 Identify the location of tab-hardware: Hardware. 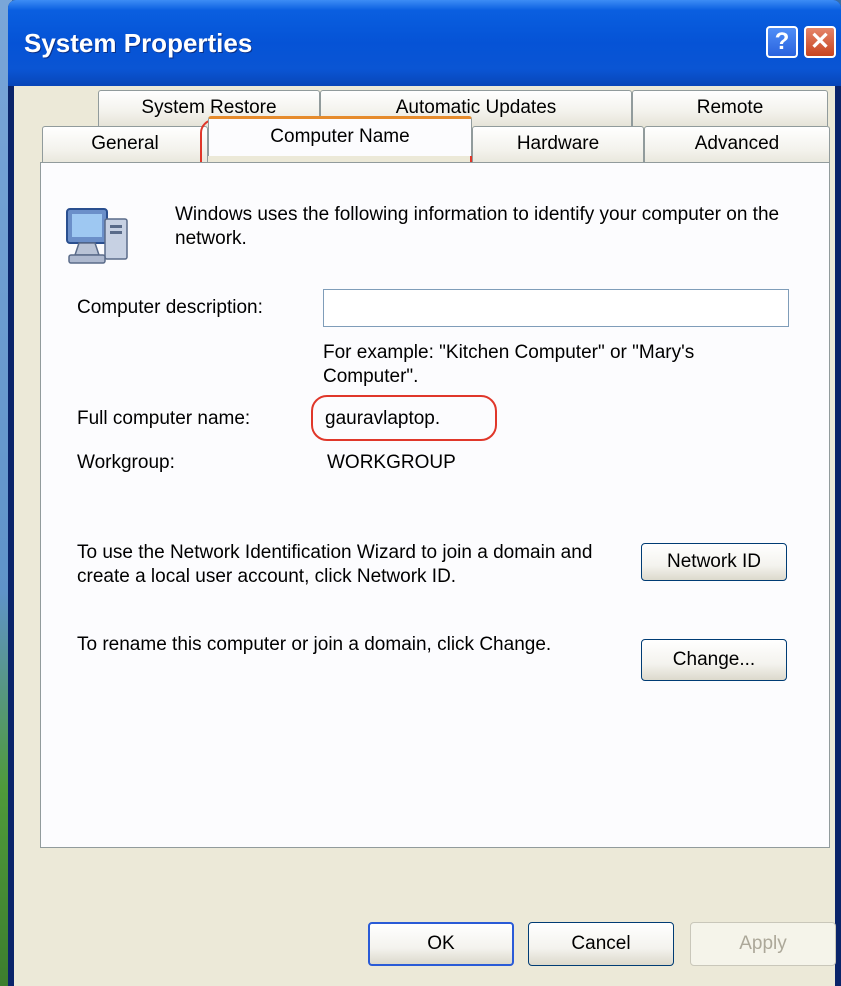
(558, 146).